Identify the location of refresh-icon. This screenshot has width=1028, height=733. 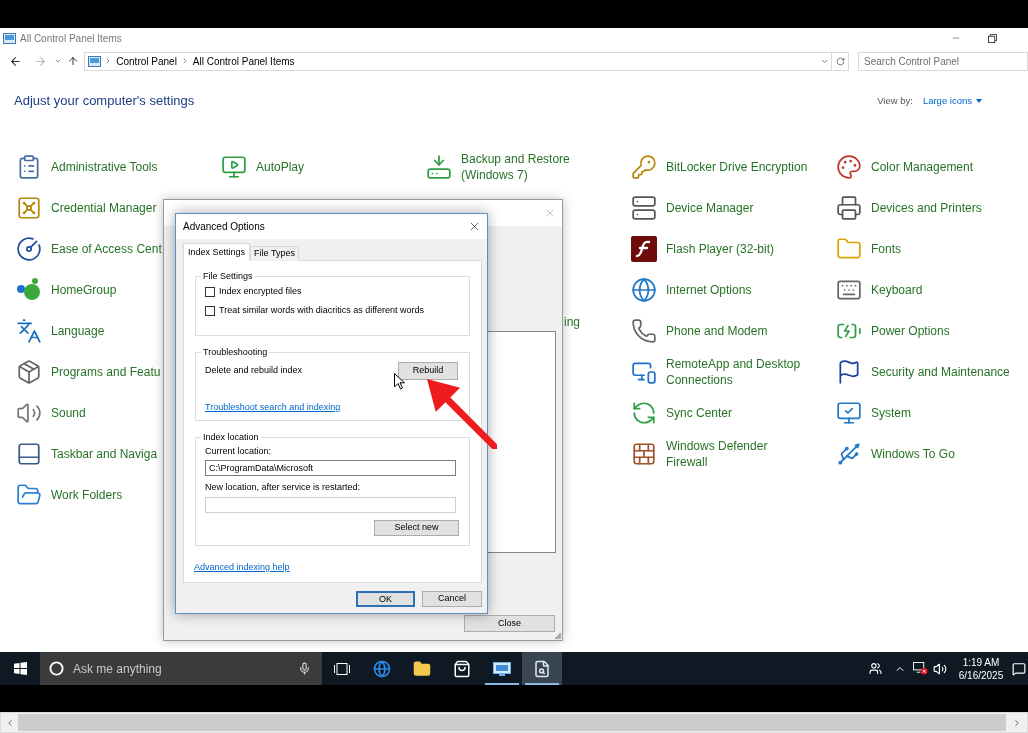
(840, 61).